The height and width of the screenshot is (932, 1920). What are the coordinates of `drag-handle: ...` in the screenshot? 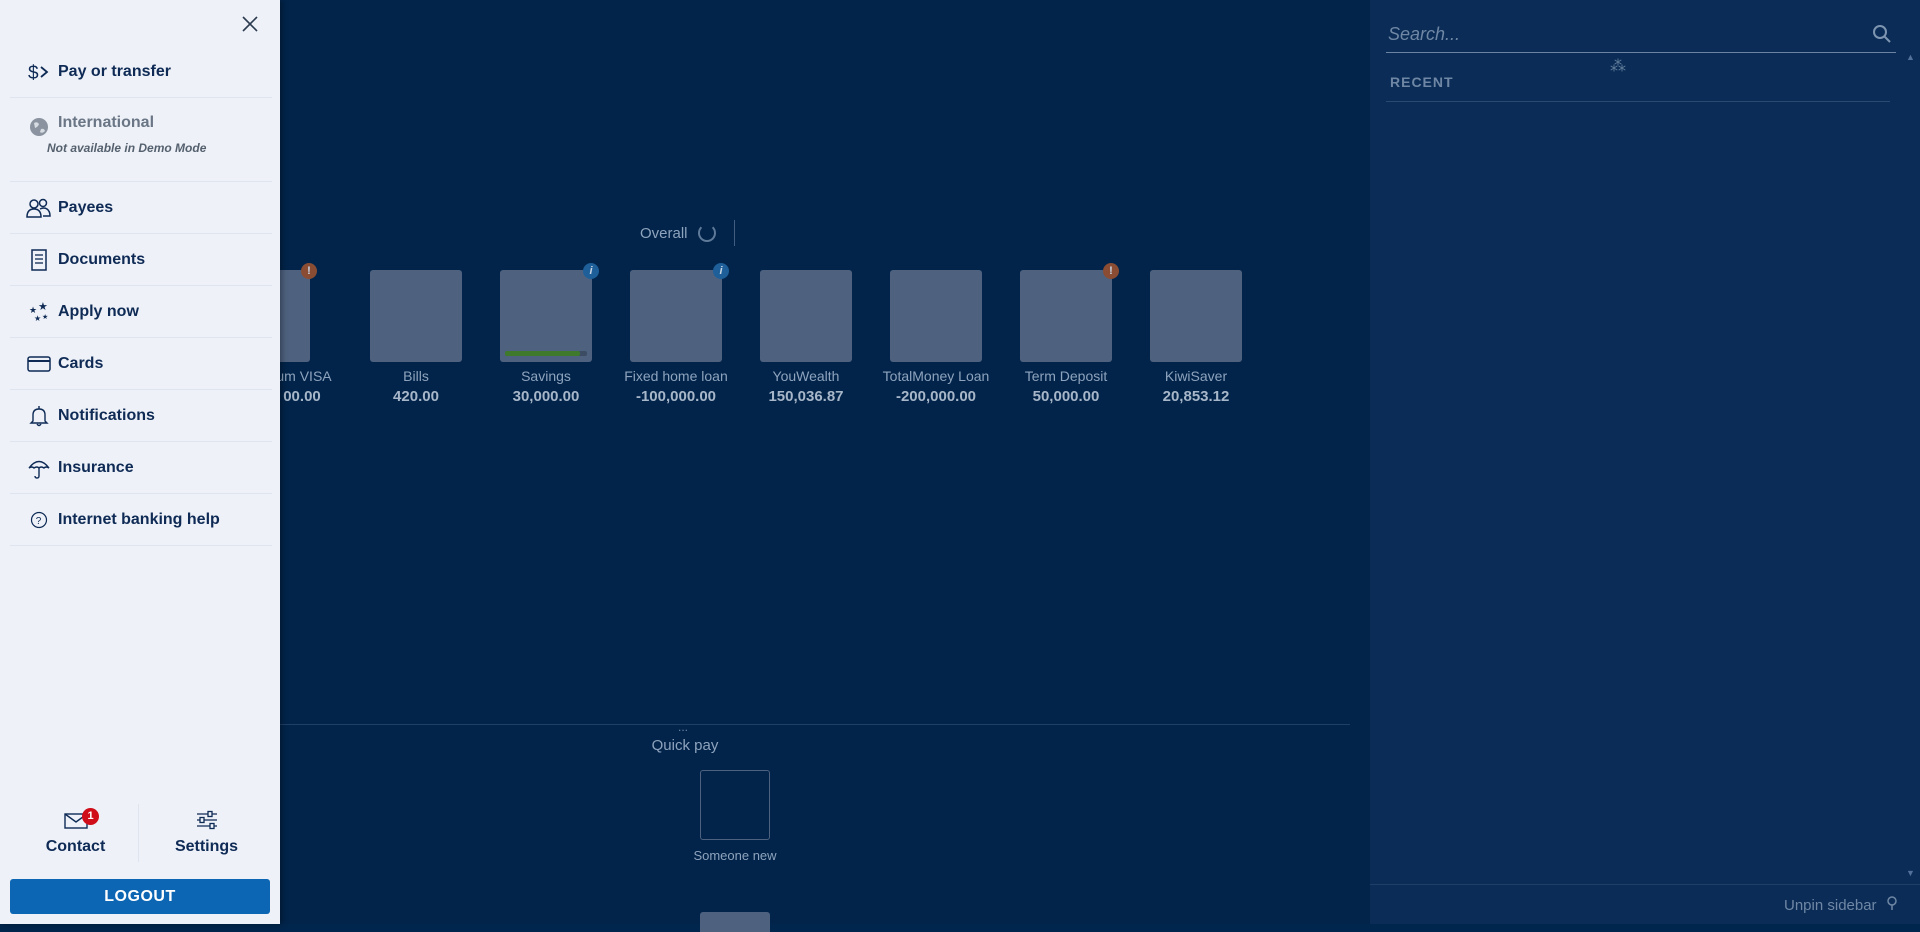 It's located at (683, 727).